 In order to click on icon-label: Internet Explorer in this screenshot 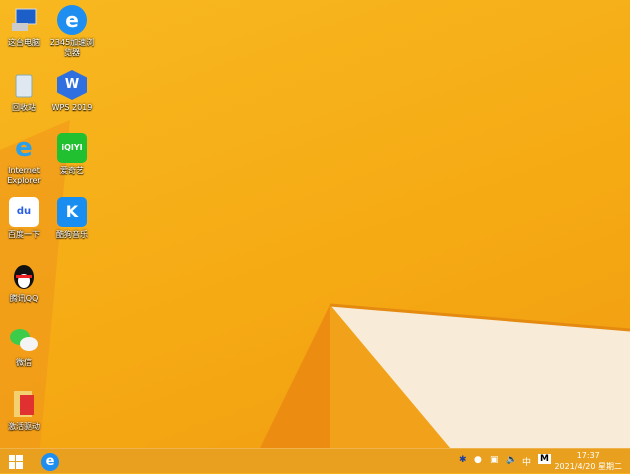, I will do `click(24, 175)`.